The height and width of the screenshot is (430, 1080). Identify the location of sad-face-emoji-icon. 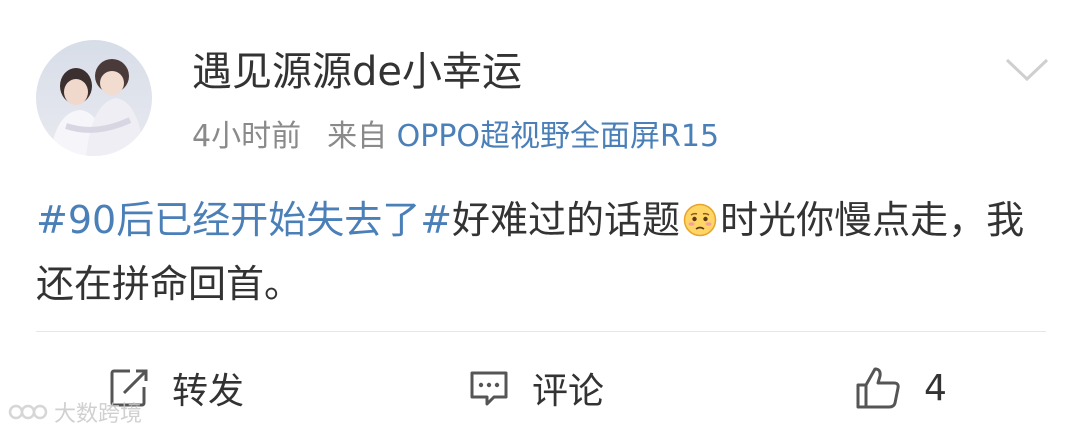
(700, 220).